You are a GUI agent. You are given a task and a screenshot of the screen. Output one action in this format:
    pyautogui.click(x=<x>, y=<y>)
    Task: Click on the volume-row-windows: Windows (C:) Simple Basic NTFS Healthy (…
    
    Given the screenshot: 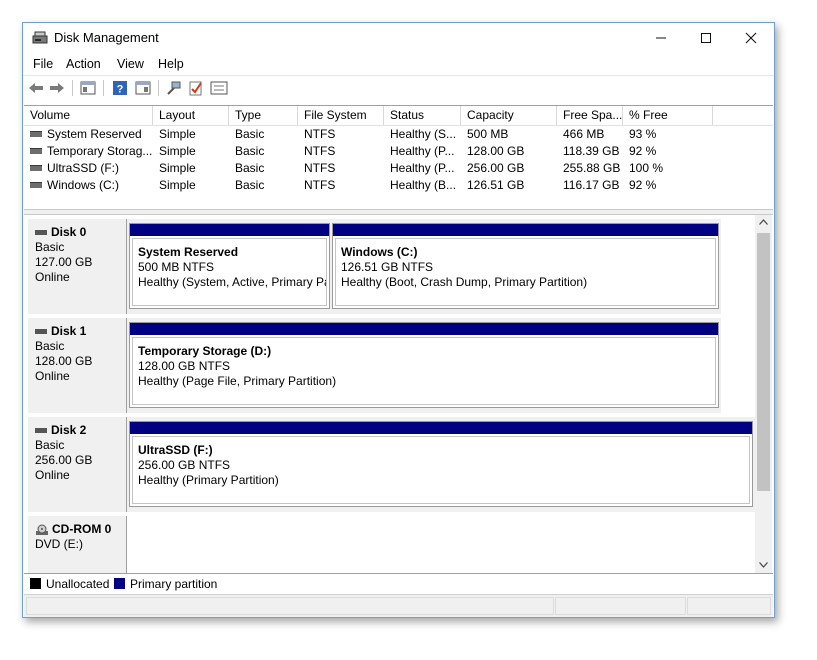 What is the action you would take?
    pyautogui.click(x=398, y=185)
    